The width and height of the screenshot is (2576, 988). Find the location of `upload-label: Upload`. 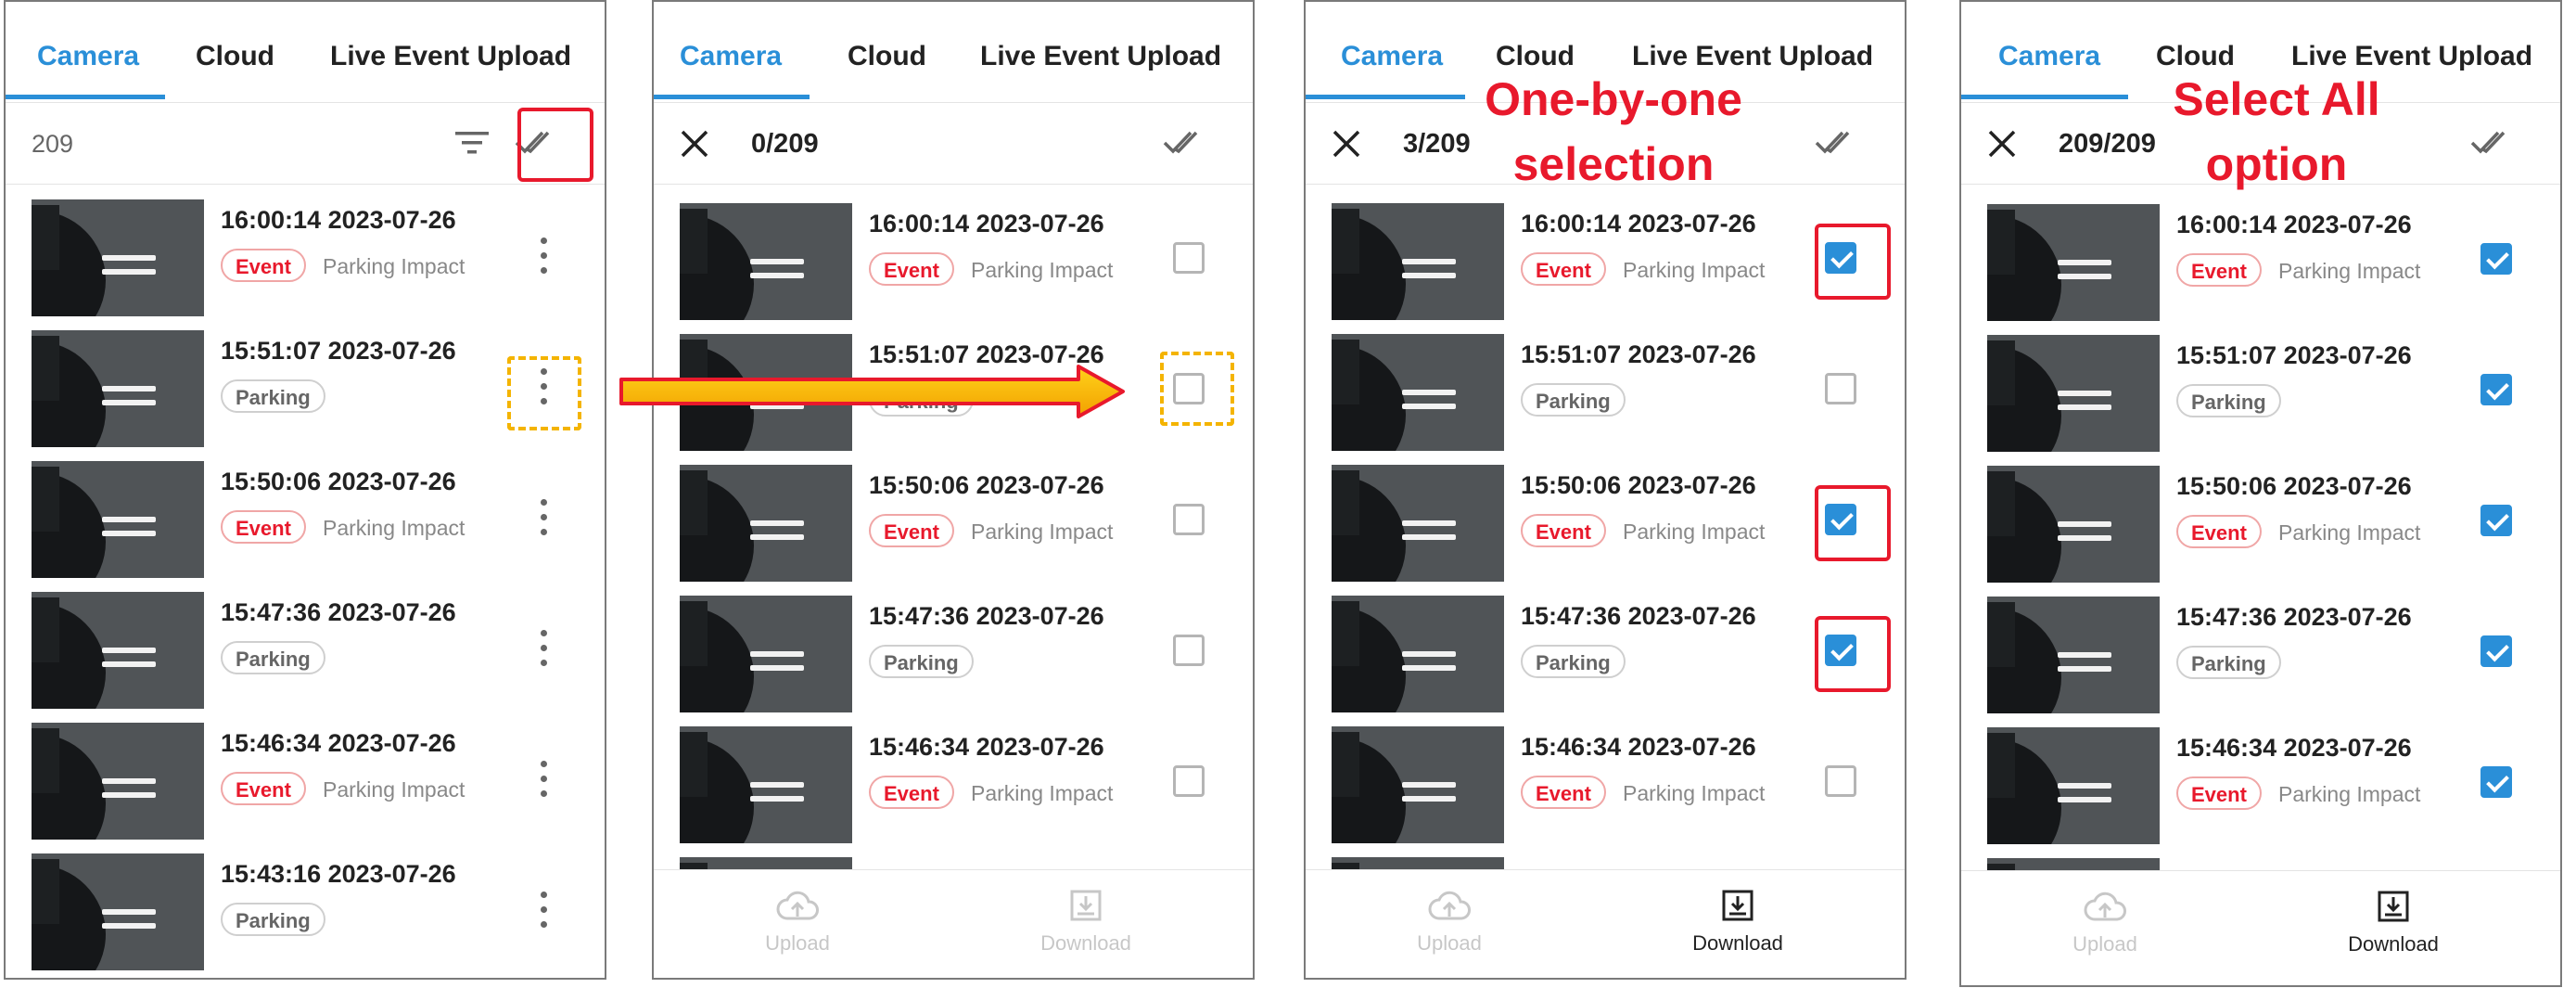

upload-label: Upload is located at coordinates (2104, 944).